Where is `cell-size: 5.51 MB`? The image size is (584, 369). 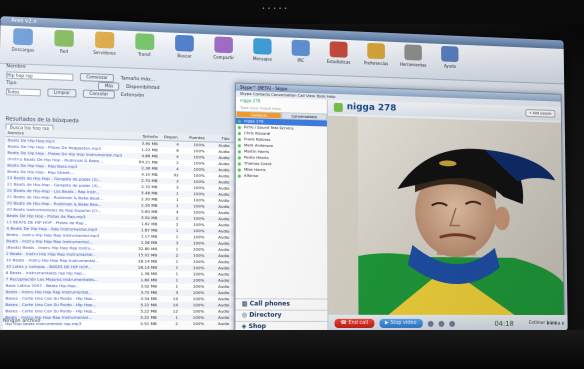
cell-size: 5.51 MB is located at coordinates (148, 323).